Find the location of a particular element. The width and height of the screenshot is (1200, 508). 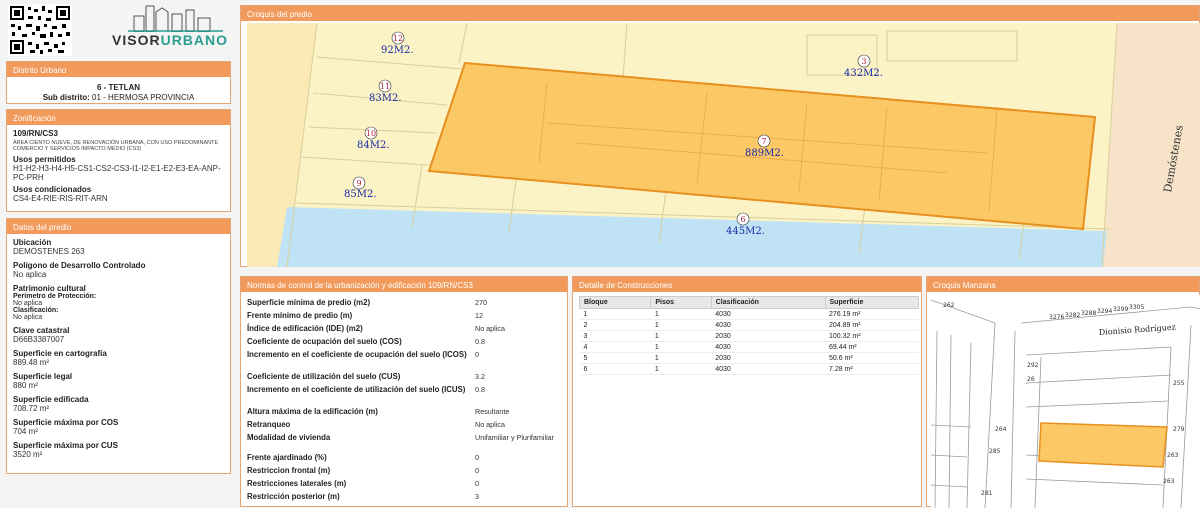

lot-11-number: 11 is located at coordinates (385, 86).